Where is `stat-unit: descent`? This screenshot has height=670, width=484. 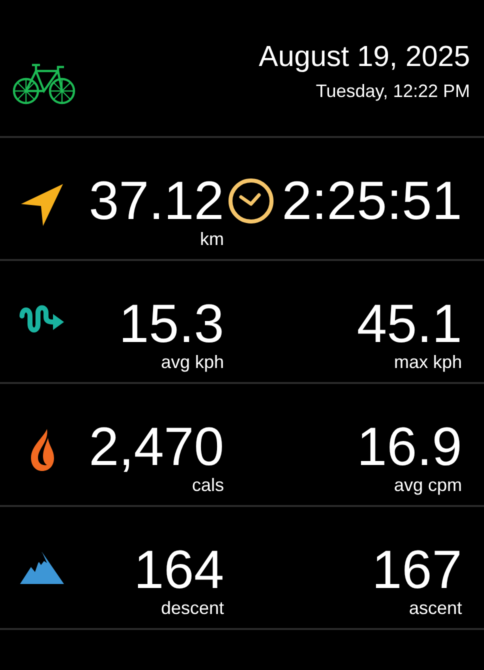 stat-unit: descent is located at coordinates (192, 608).